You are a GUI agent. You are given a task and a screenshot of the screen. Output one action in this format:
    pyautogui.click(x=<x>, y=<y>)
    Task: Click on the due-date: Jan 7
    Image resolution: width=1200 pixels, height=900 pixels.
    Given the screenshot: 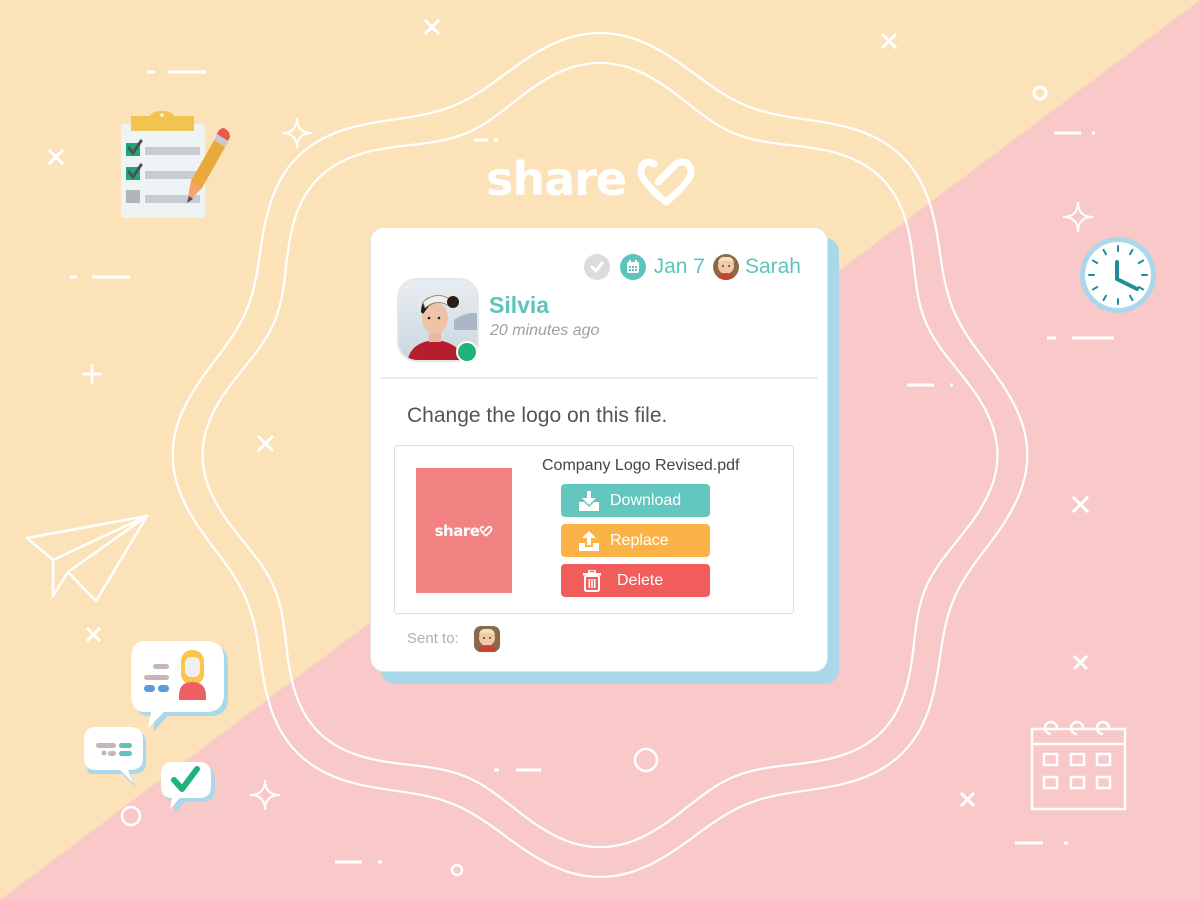 What is the action you would take?
    pyautogui.click(x=679, y=266)
    